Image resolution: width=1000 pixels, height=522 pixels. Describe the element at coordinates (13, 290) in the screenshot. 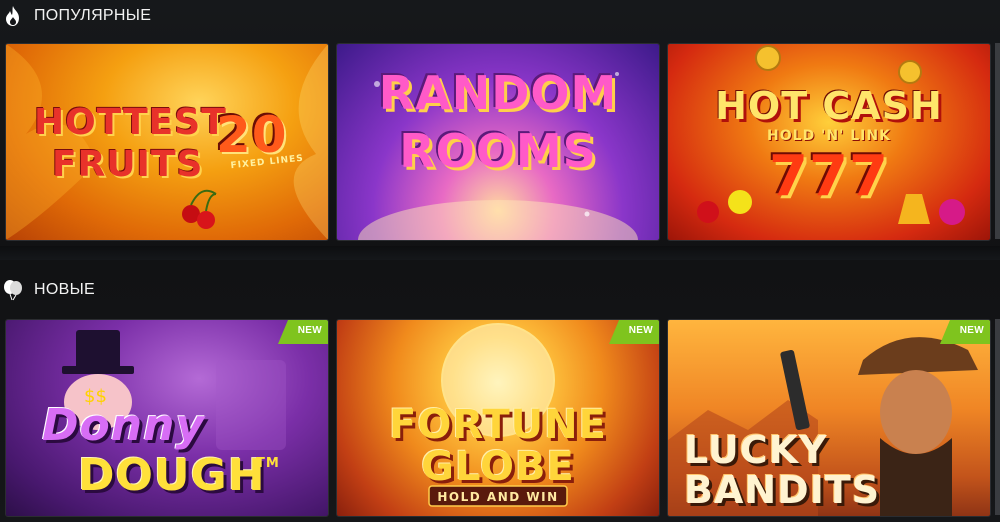

I see `balloons-icon` at that location.